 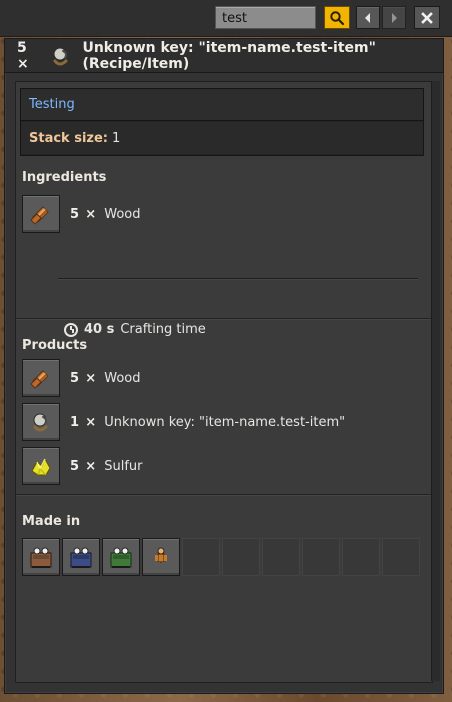 I want to click on product-slot-test-item, so click(x=41, y=422).